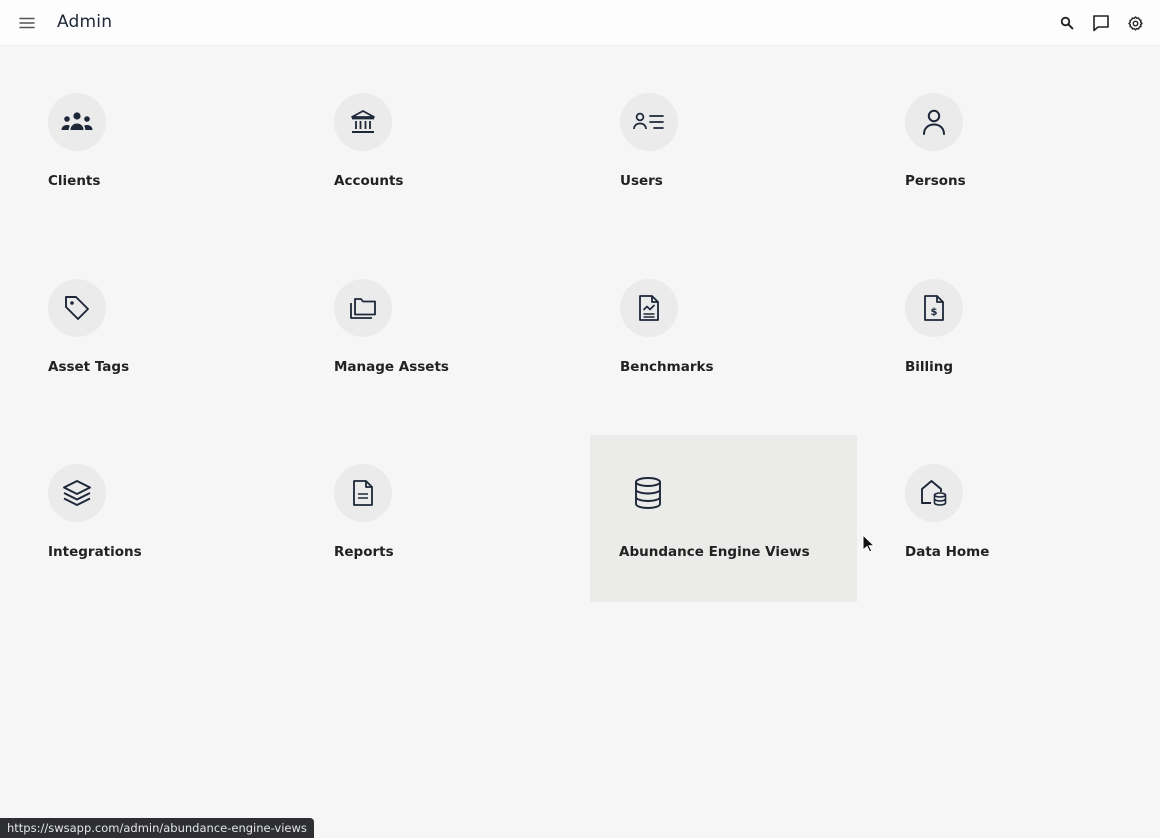  What do you see at coordinates (1009, 333) in the screenshot?
I see `tile-billing: $ Billing` at bounding box center [1009, 333].